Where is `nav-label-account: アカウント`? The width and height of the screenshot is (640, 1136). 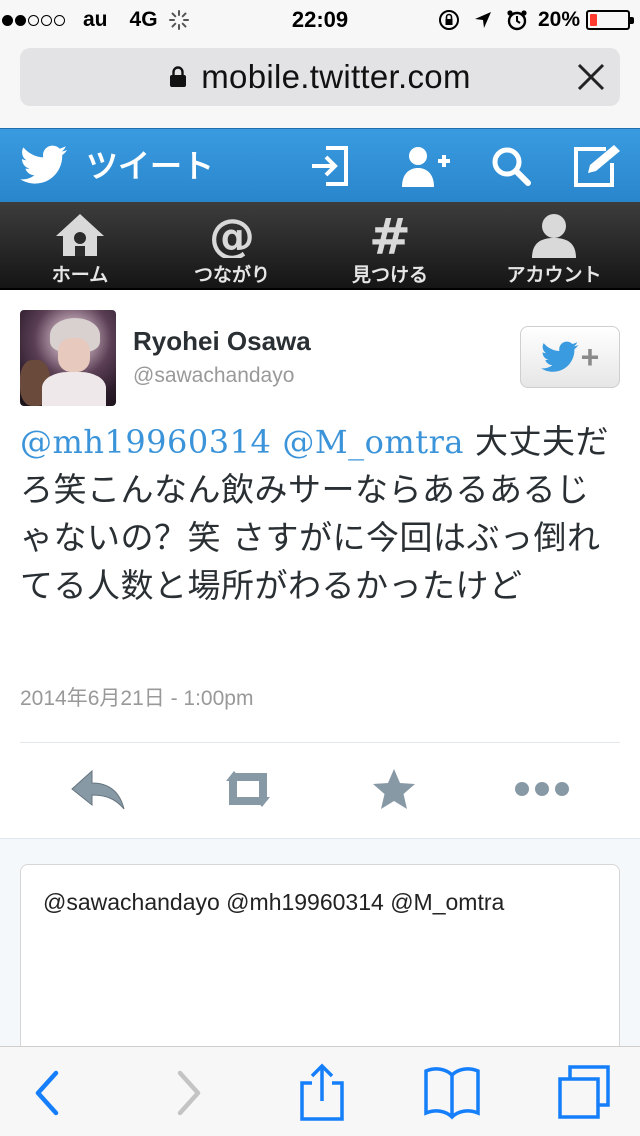 nav-label-account: アカウント is located at coordinates (554, 275).